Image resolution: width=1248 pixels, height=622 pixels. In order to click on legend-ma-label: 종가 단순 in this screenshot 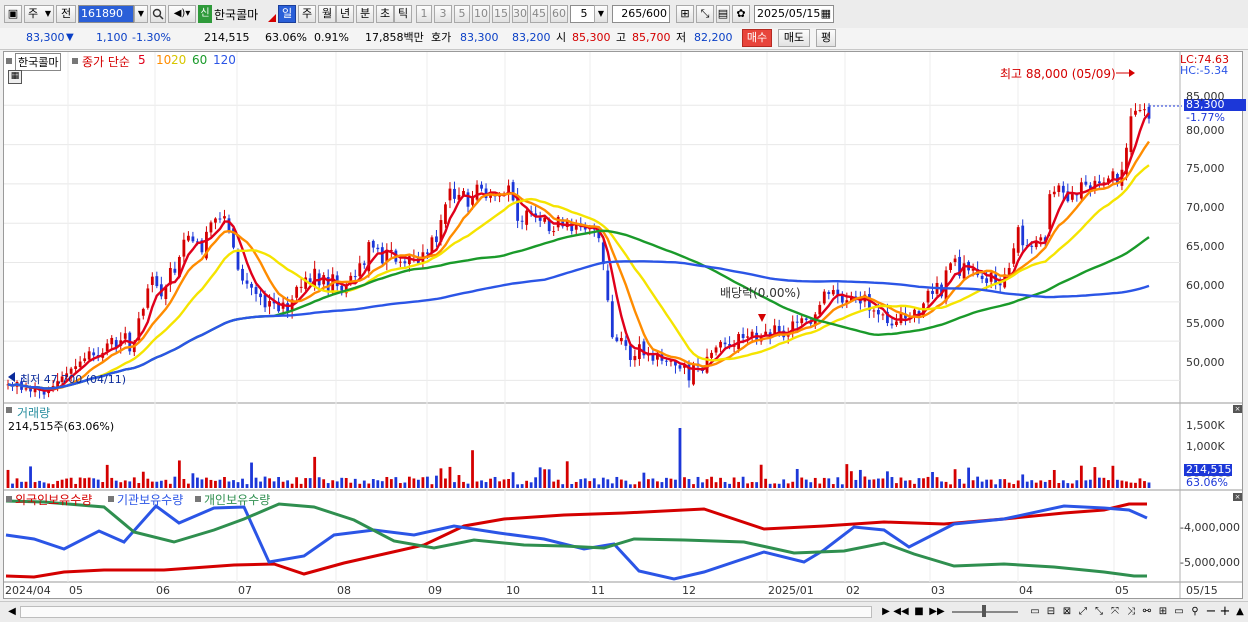, I will do `click(106, 61)`.